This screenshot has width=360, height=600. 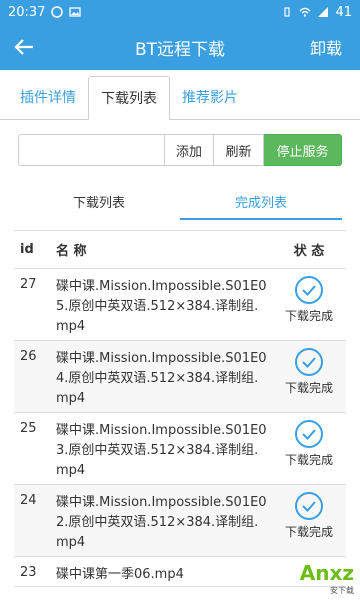 What do you see at coordinates (343, 12) in the screenshot?
I see `battery-level: 41` at bounding box center [343, 12].